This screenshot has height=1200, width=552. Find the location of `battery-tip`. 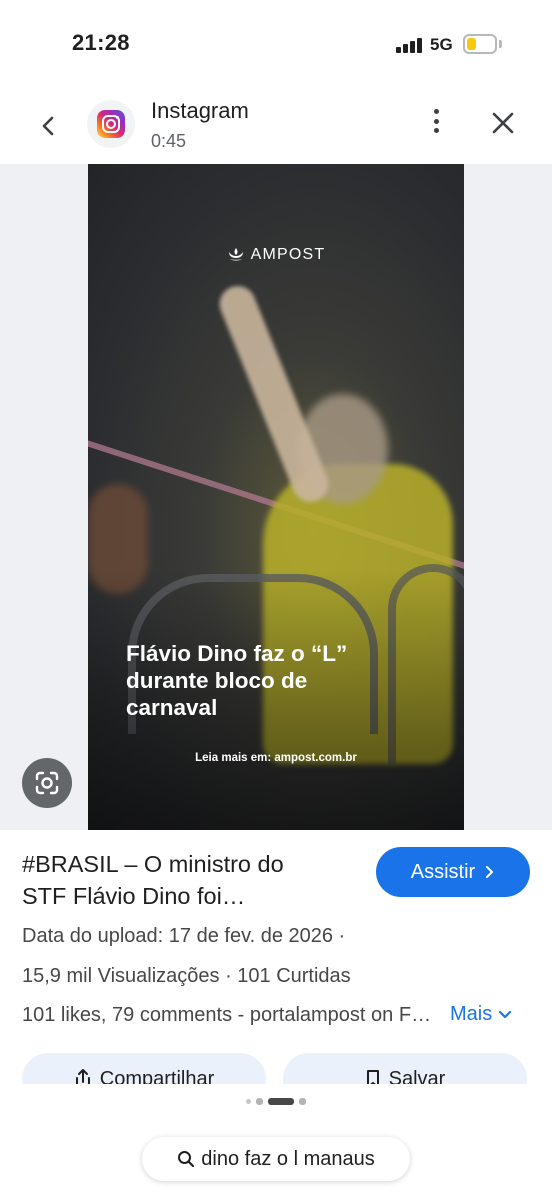

battery-tip is located at coordinates (500, 44).